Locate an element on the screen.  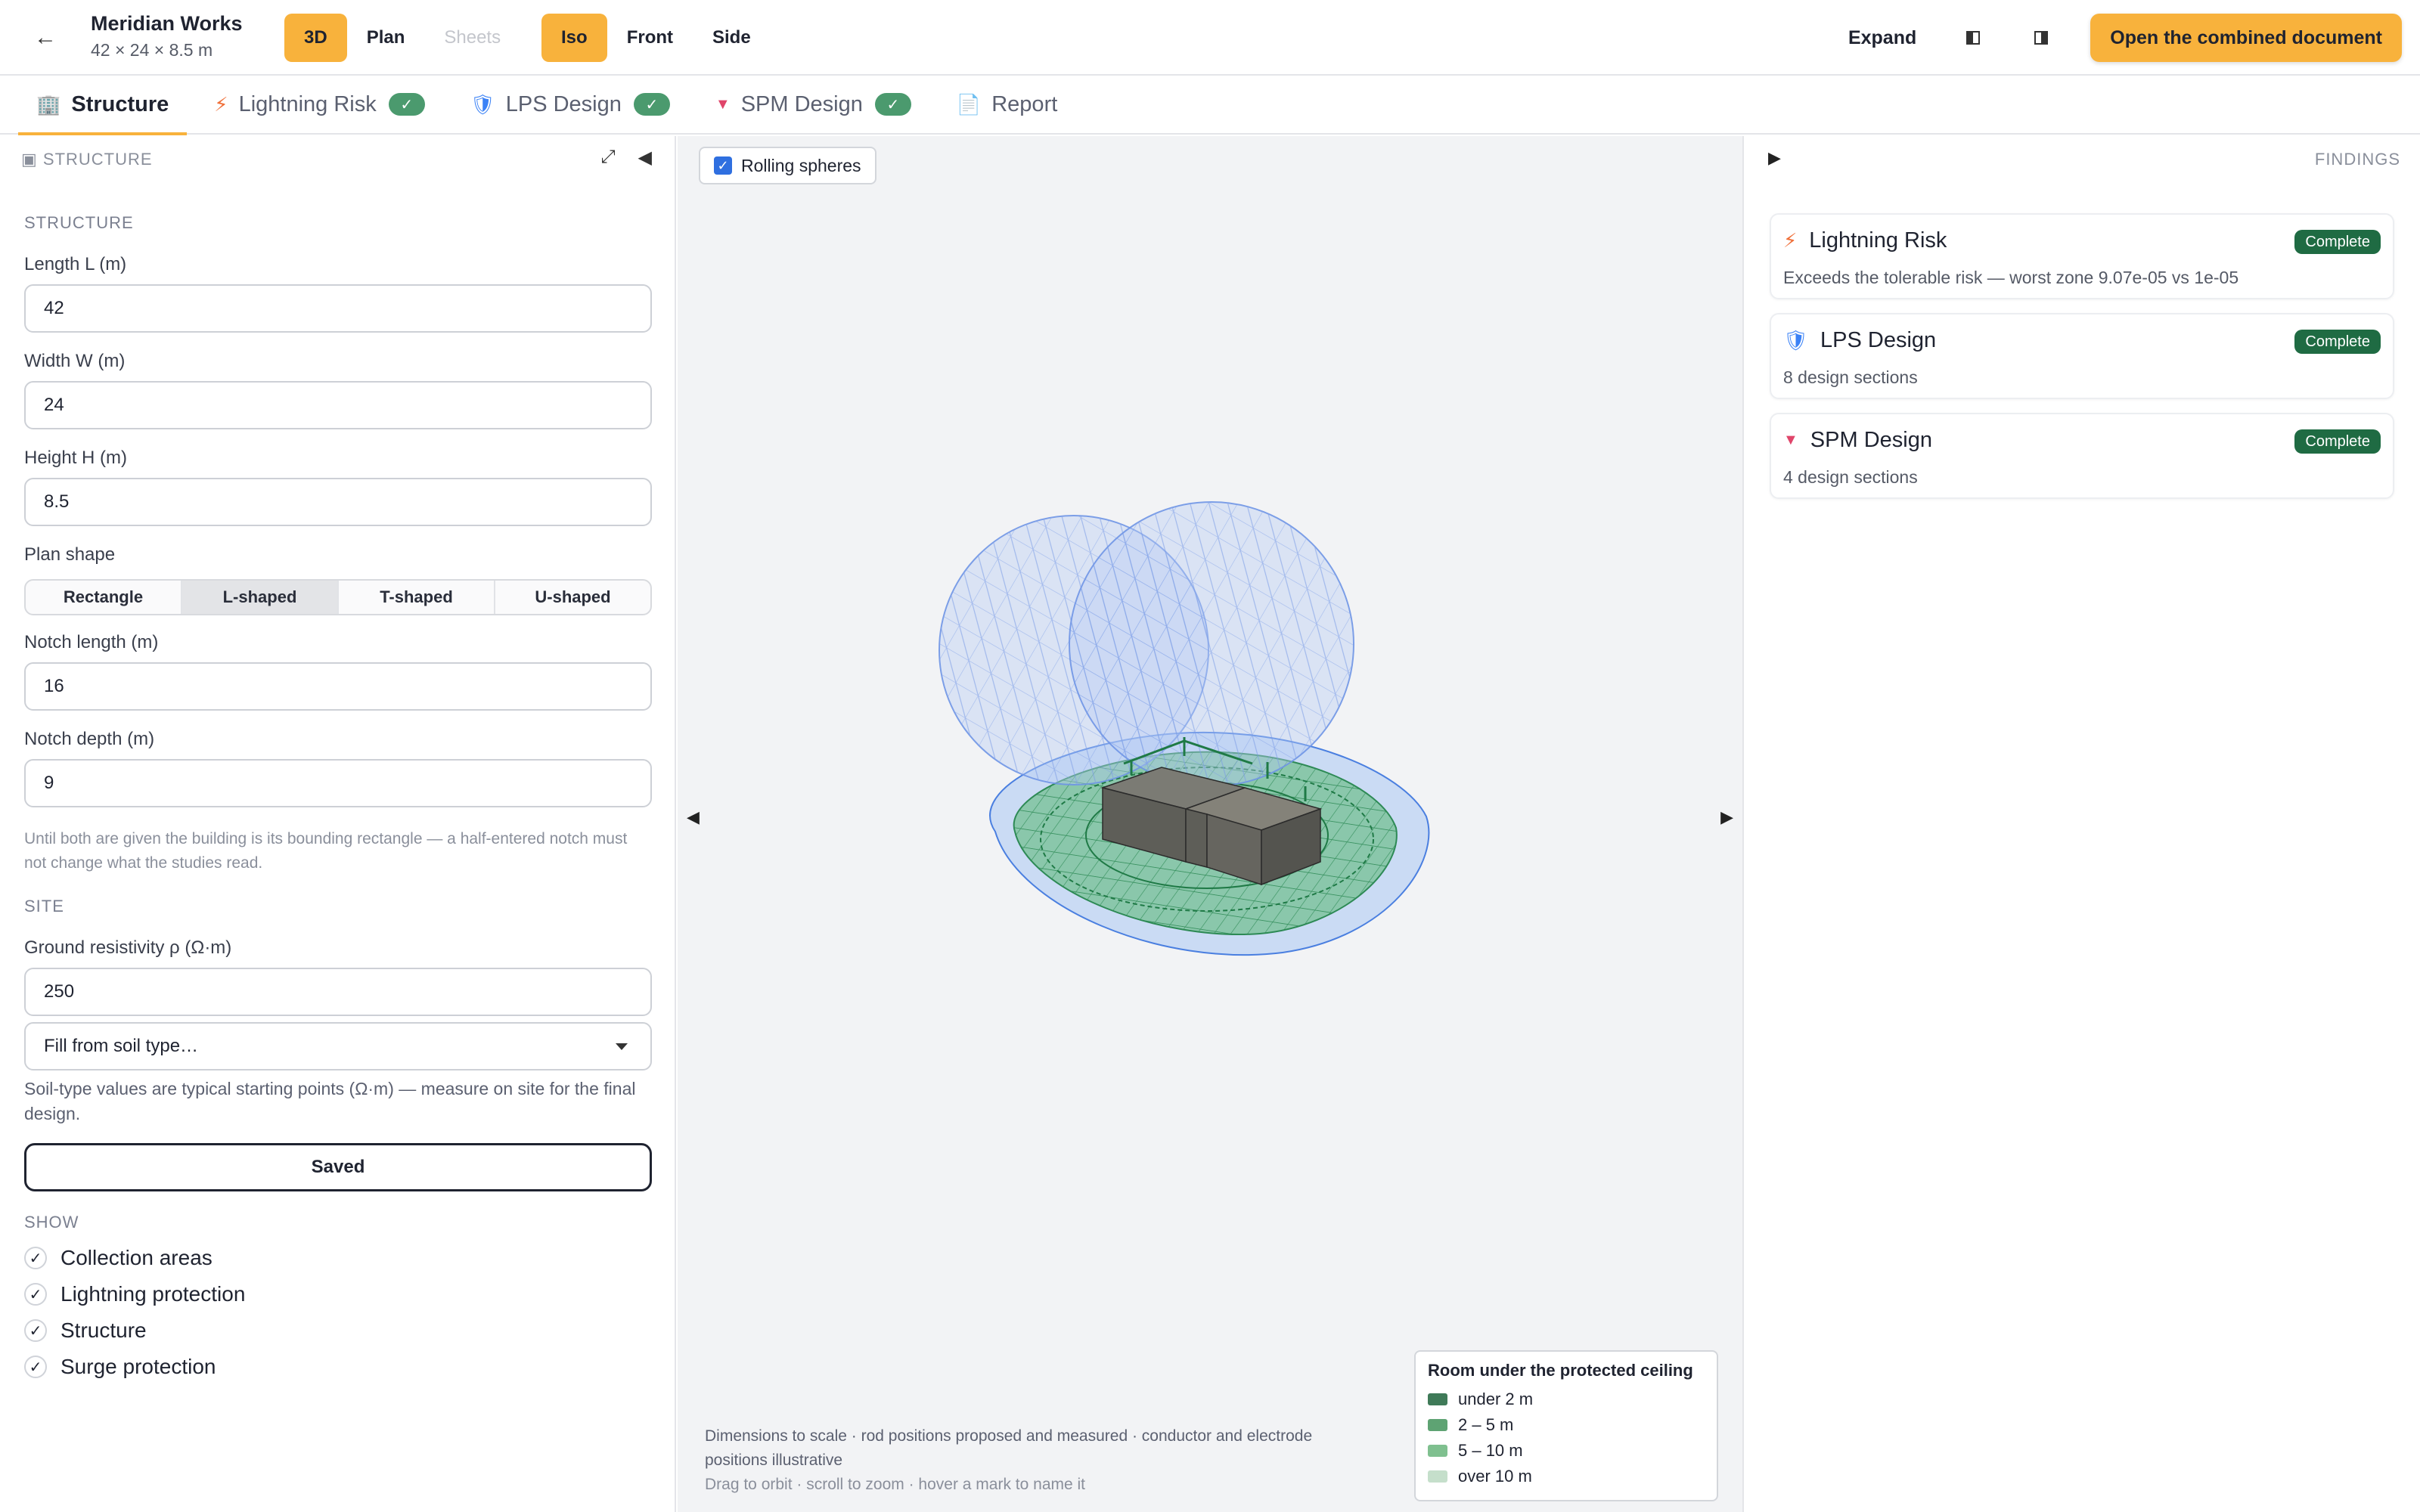
collapse-findings-icon: ▶ is located at coordinates (1774, 158).